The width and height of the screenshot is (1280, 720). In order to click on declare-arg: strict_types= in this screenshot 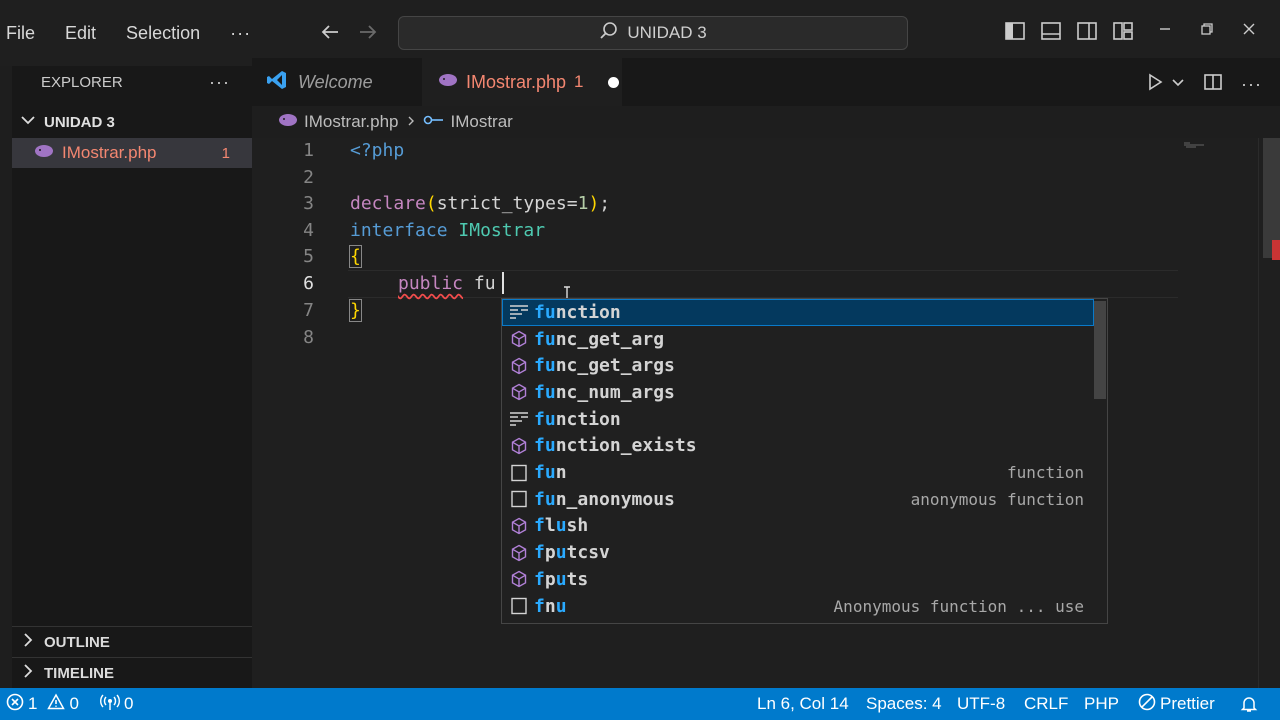, I will do `click(507, 203)`.